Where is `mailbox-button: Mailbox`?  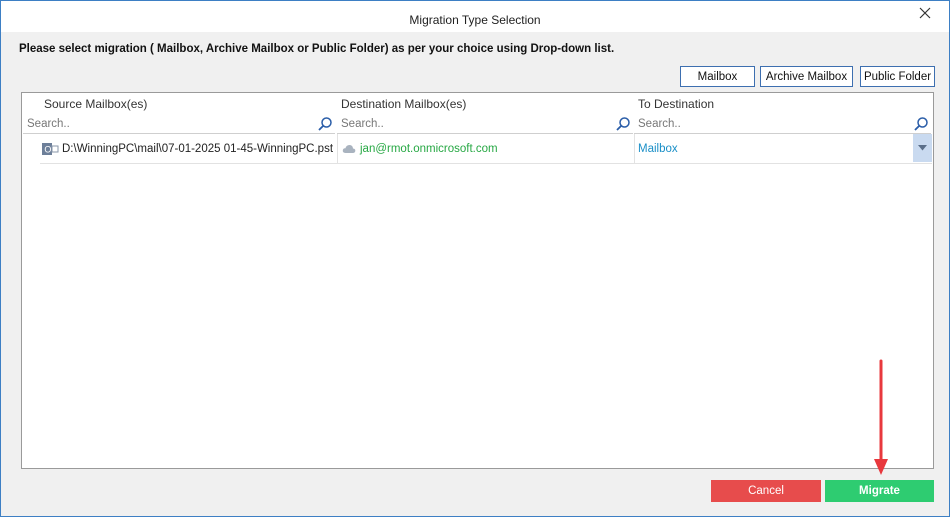 mailbox-button: Mailbox is located at coordinates (717, 76).